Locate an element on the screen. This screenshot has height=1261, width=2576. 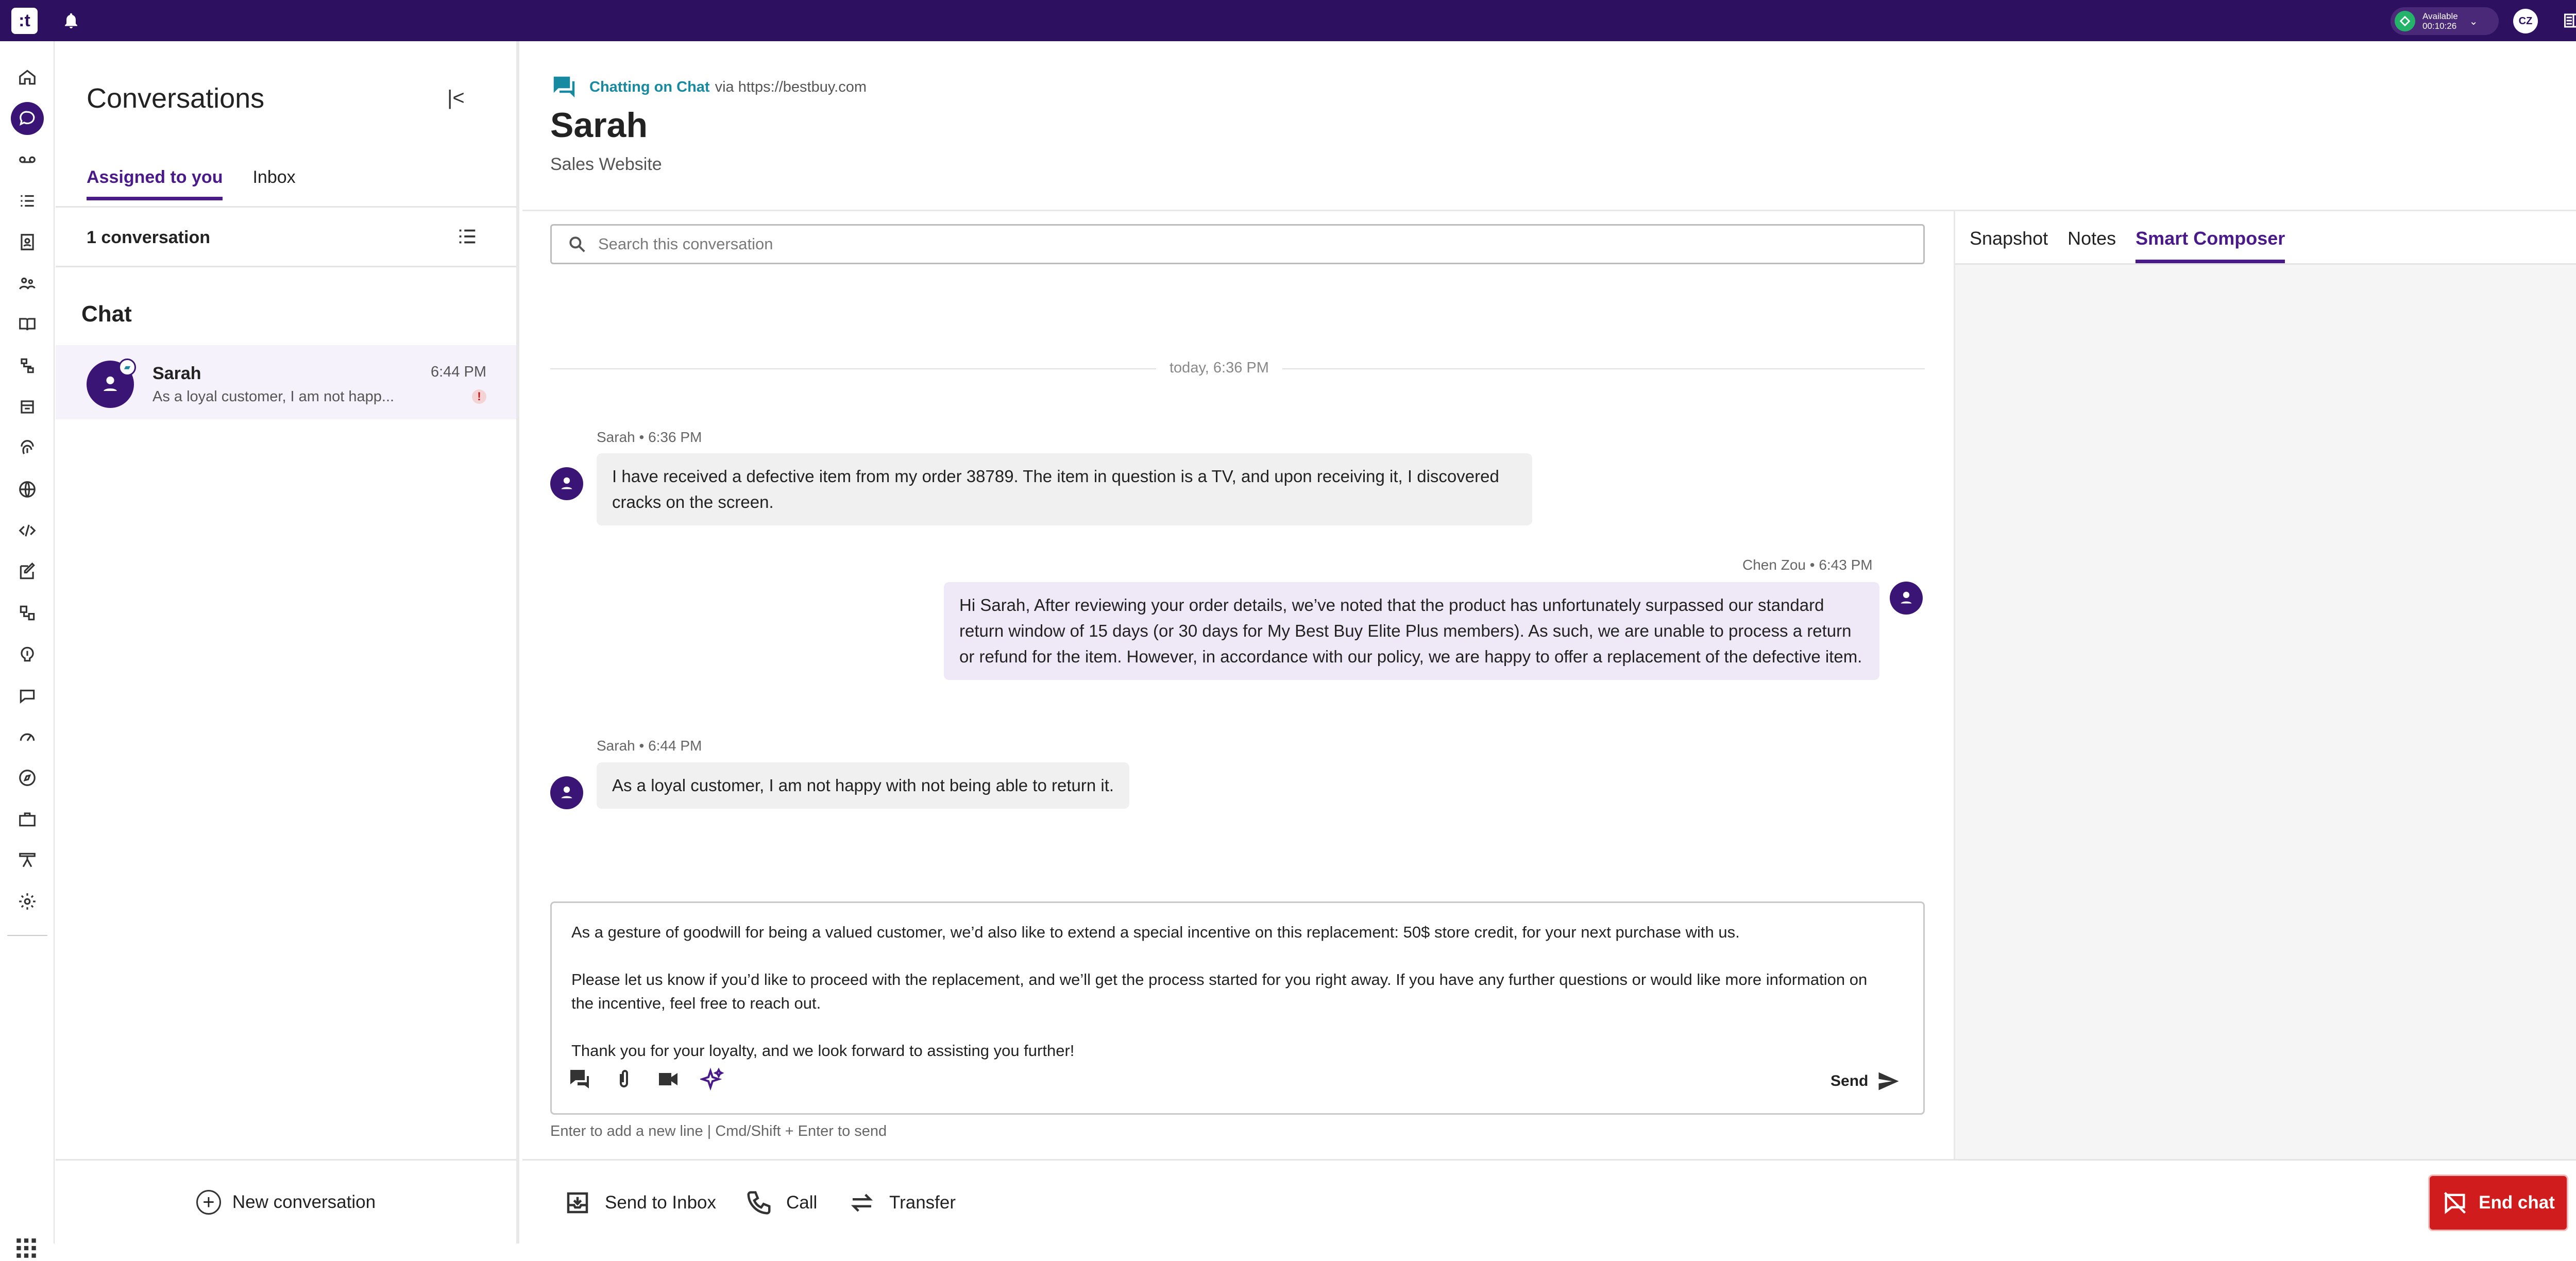
teams-icon is located at coordinates (27, 283).